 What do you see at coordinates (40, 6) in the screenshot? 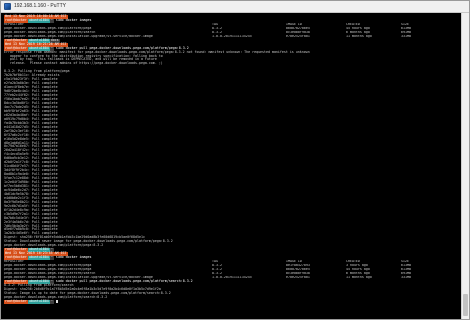
I see `window-title: 192.168.1.160 - PuTTY` at bounding box center [40, 6].